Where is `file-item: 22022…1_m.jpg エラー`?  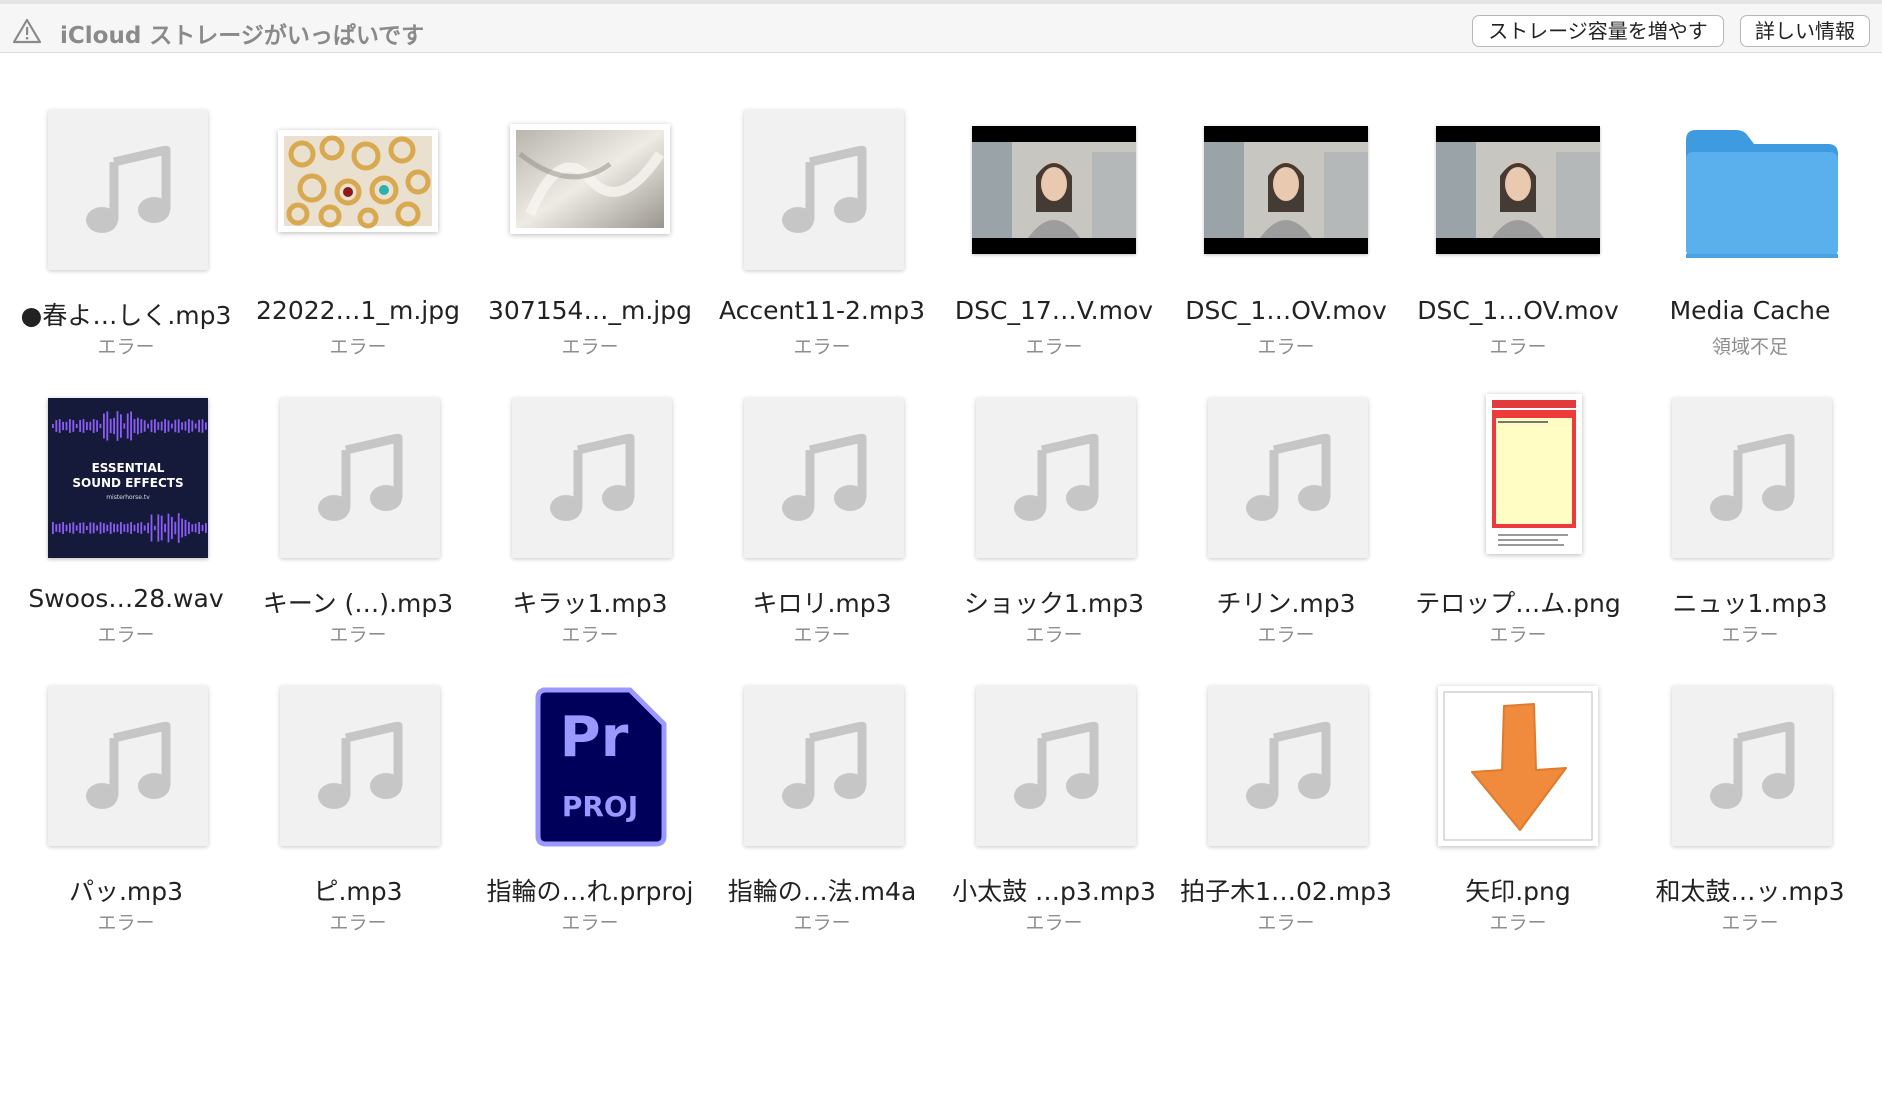
file-item: 22022…1_m.jpg エラー is located at coordinates (358, 235).